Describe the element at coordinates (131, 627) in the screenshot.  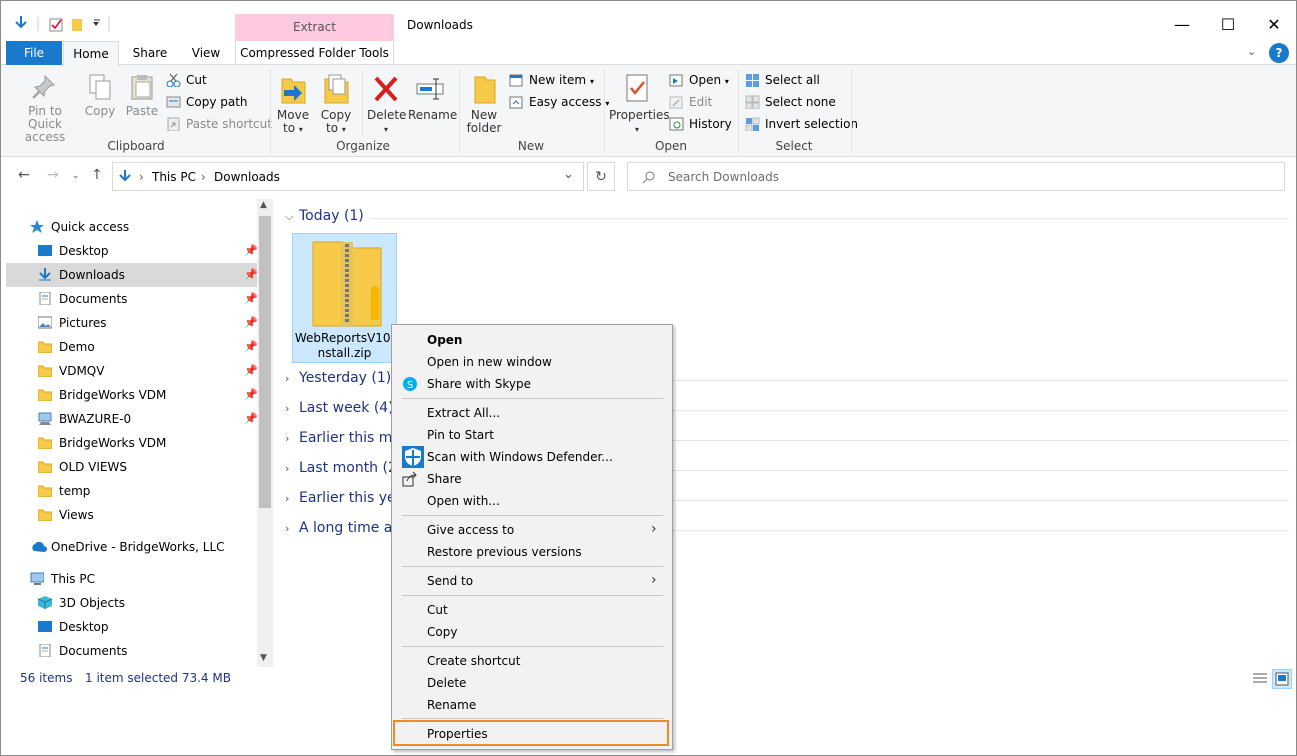
I see `nav-pc-desktop: Desktop` at that location.